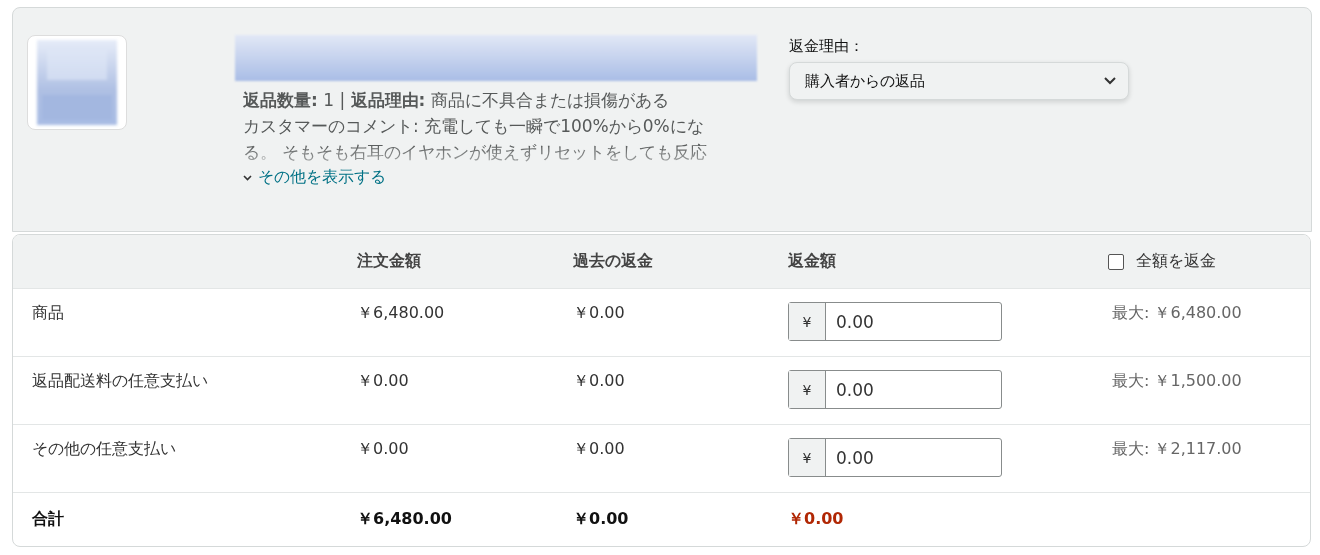 This screenshot has height=555, width=1320. What do you see at coordinates (816, 519) in the screenshot?
I see `refund-total: ￥0.00` at bounding box center [816, 519].